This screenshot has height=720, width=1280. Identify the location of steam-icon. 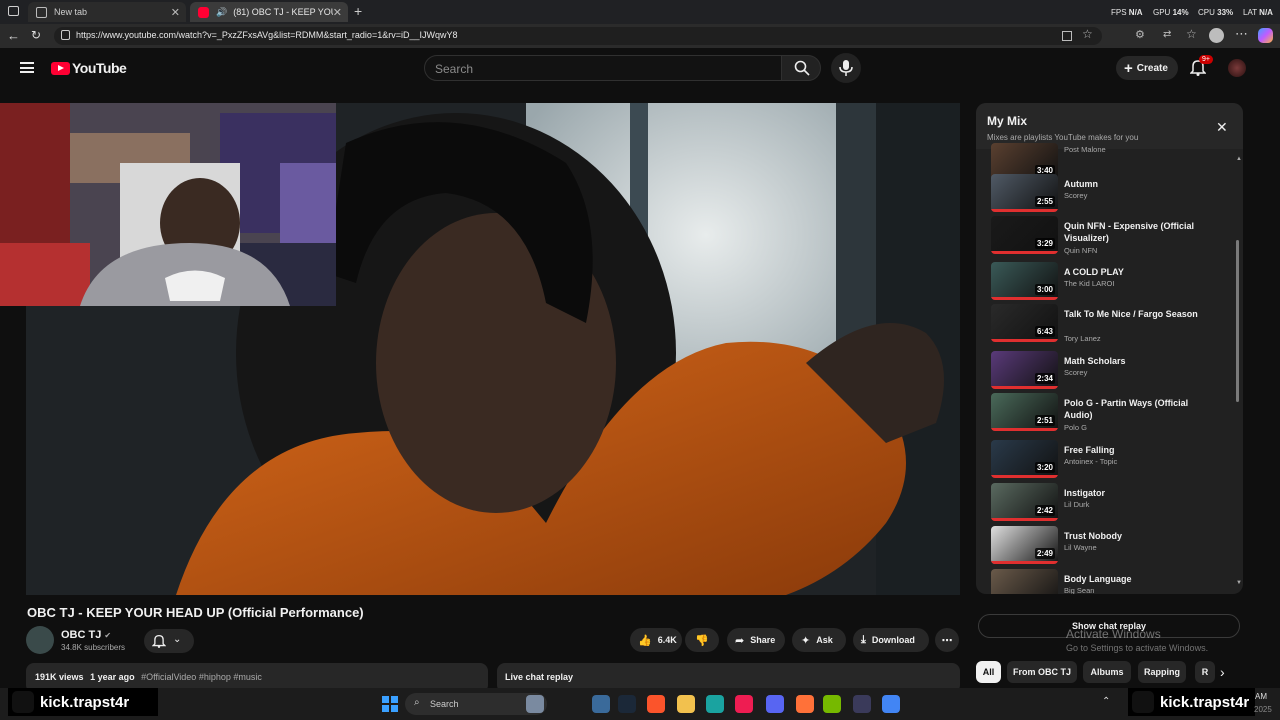
(627, 704).